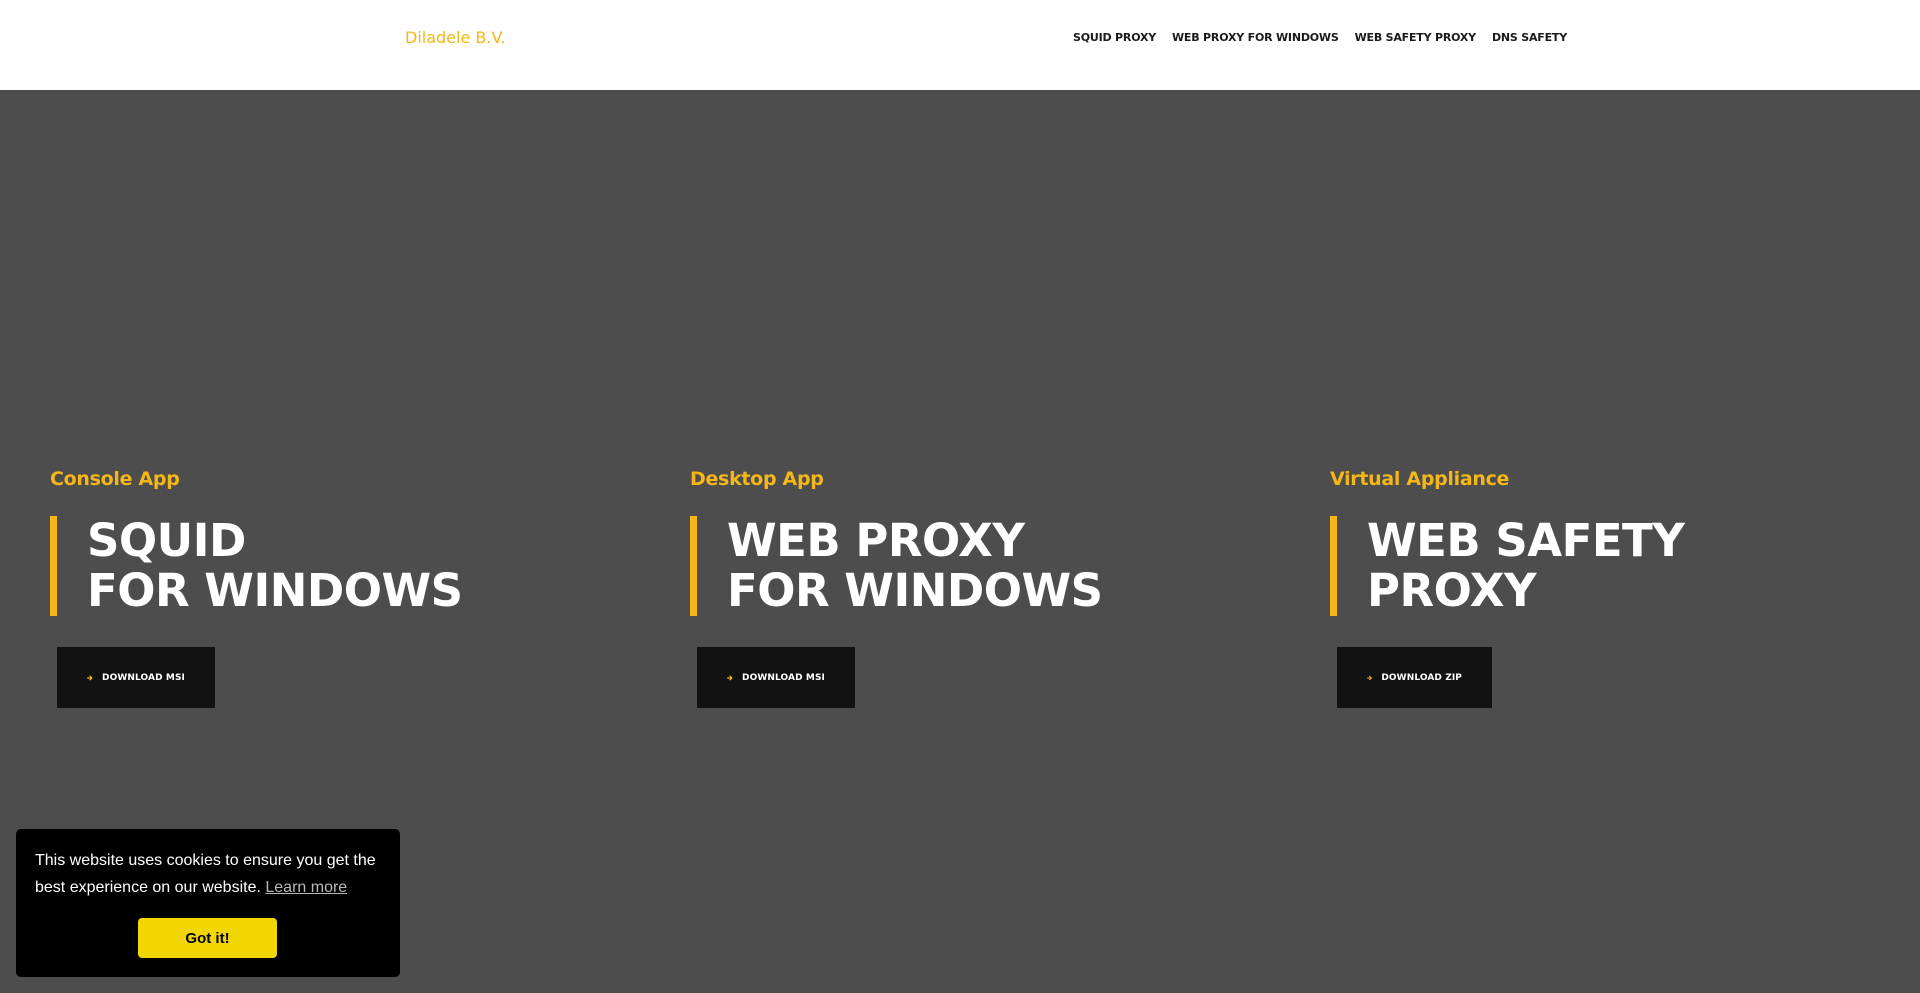  I want to click on nav-item-web-safety-proxy: WEB SAFETY PROXY, so click(1416, 37).